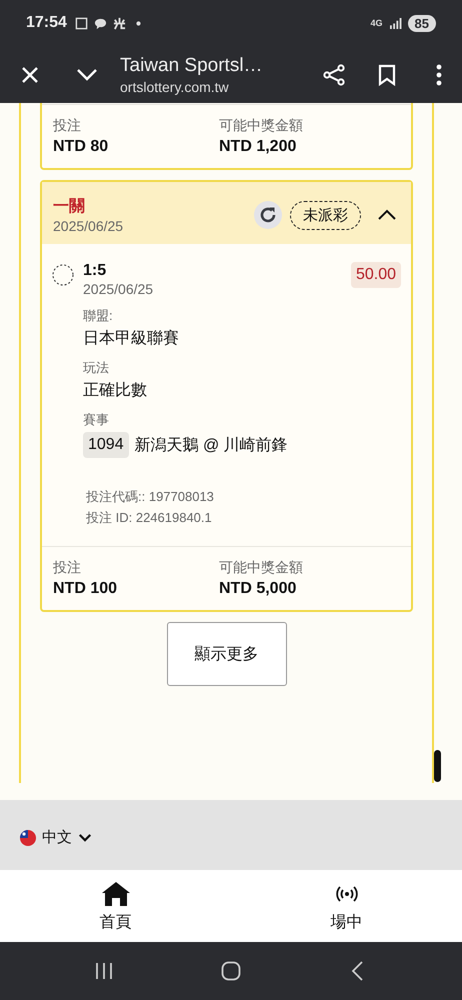  Describe the element at coordinates (346, 906) in the screenshot. I see `nav-tab: 場中` at that location.